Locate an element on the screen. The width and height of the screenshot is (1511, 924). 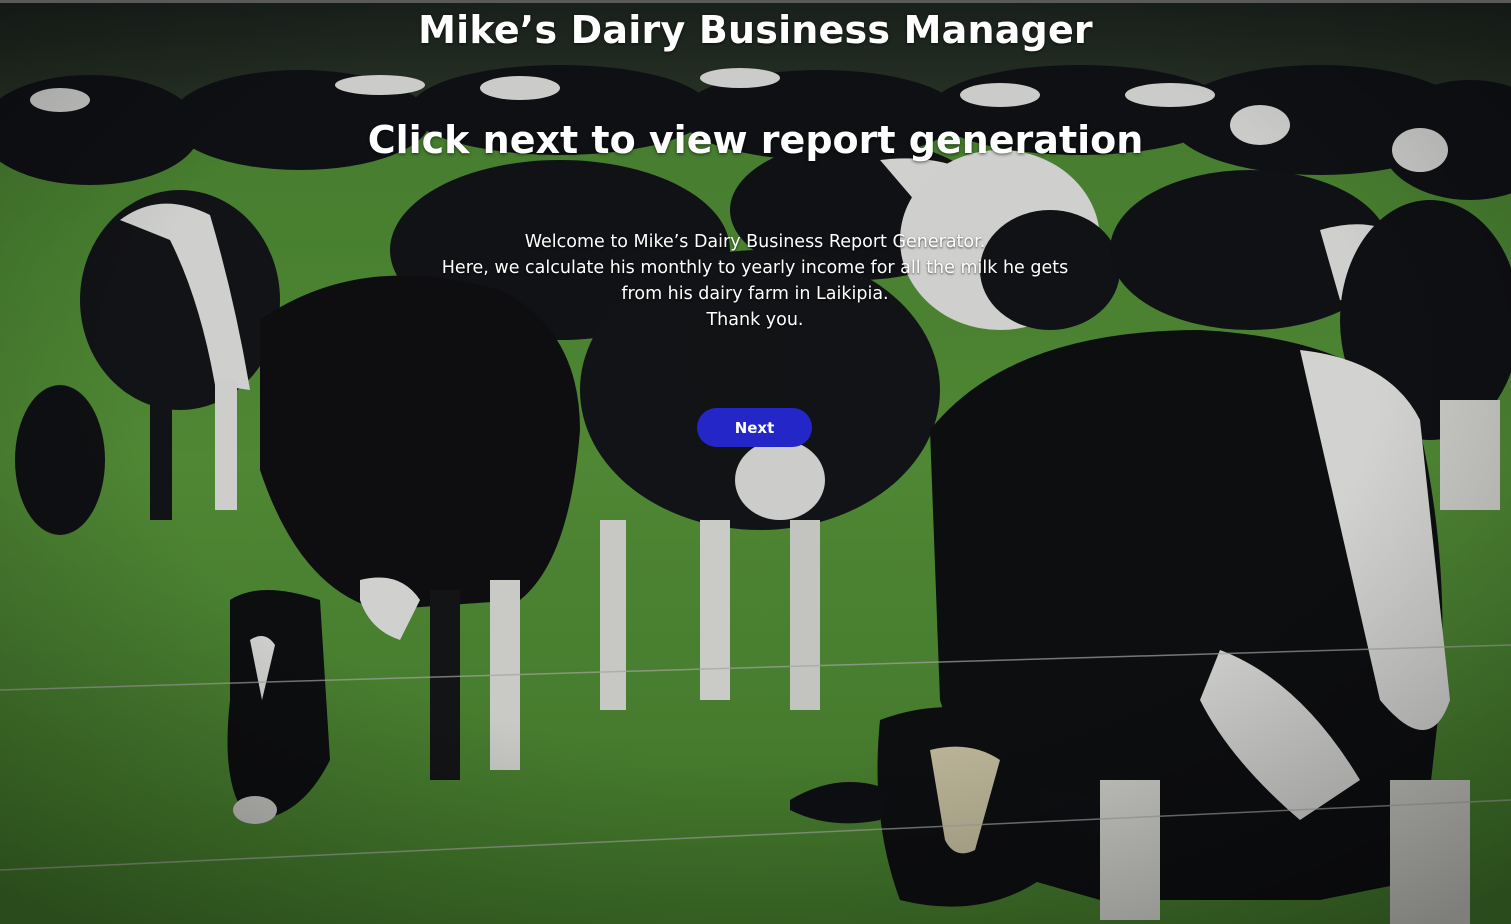
welcome-line: from his dairy farm in Laikipia. is located at coordinates (755, 294).